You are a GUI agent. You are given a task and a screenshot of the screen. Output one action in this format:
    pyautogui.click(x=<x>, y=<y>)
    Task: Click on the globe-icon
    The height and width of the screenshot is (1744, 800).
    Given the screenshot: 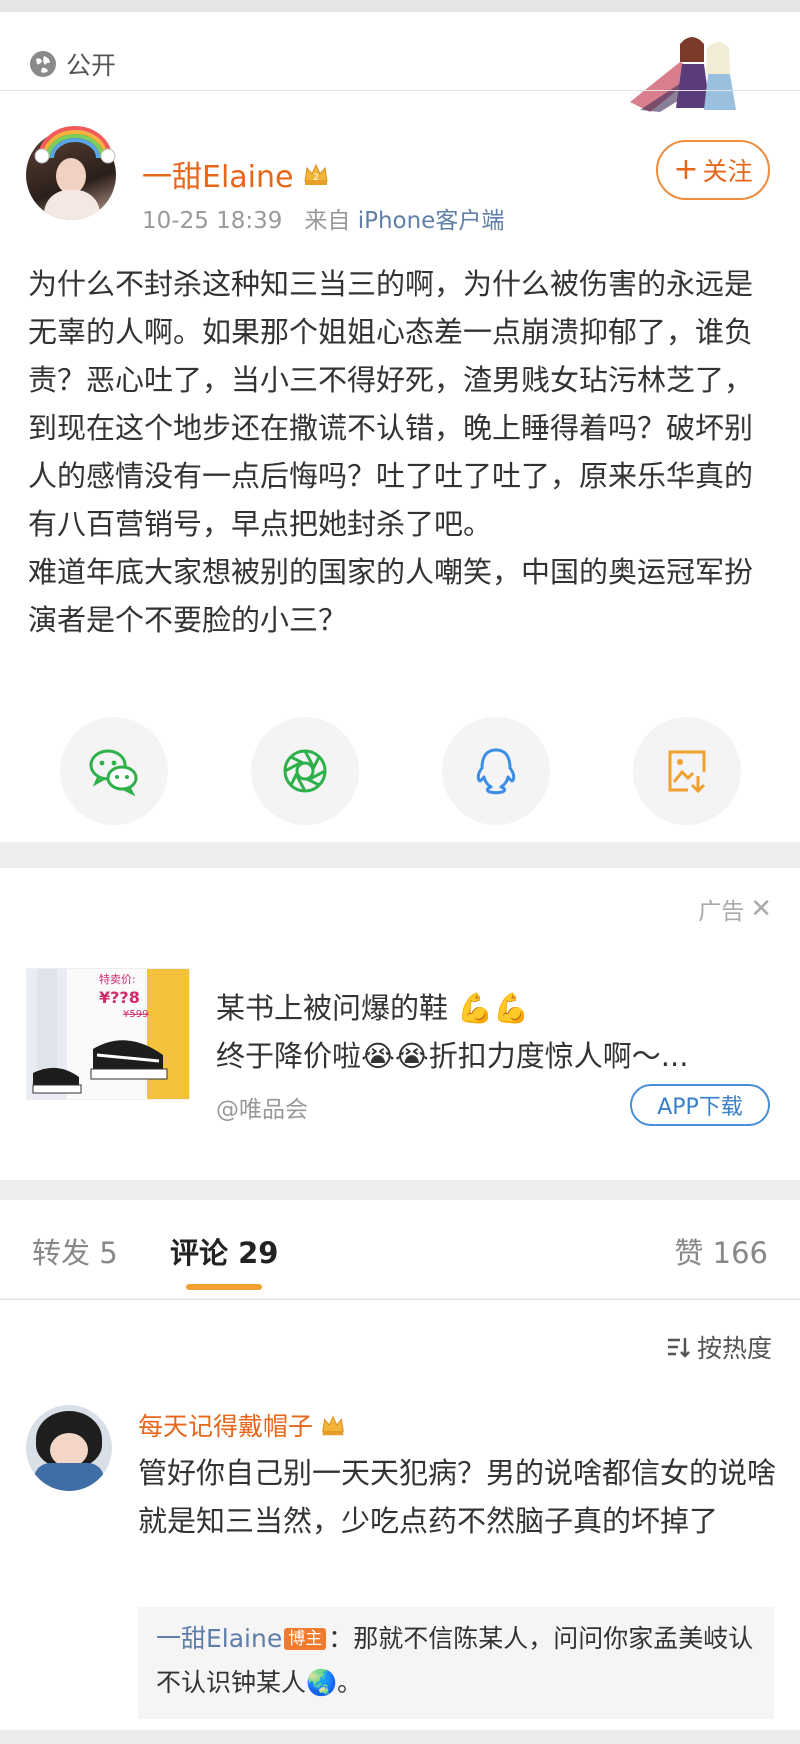 What is the action you would take?
    pyautogui.click(x=43, y=64)
    